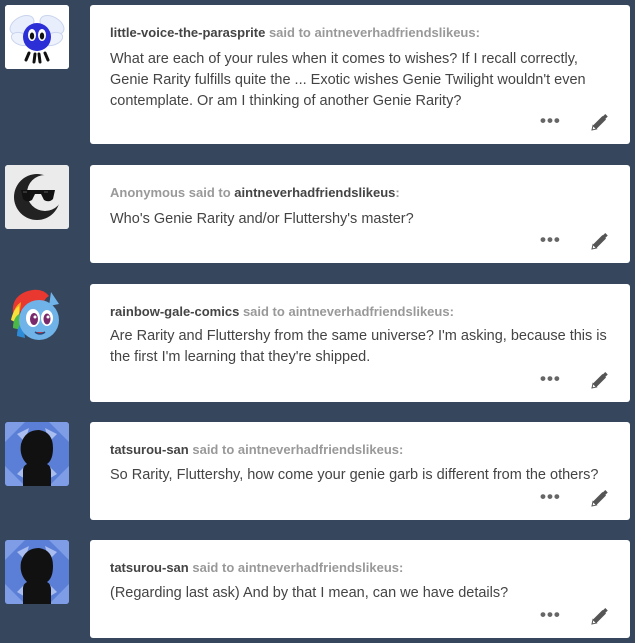 This screenshot has height=643, width=635. What do you see at coordinates (148, 192) in the screenshot?
I see `asker-name: Anonymous` at bounding box center [148, 192].